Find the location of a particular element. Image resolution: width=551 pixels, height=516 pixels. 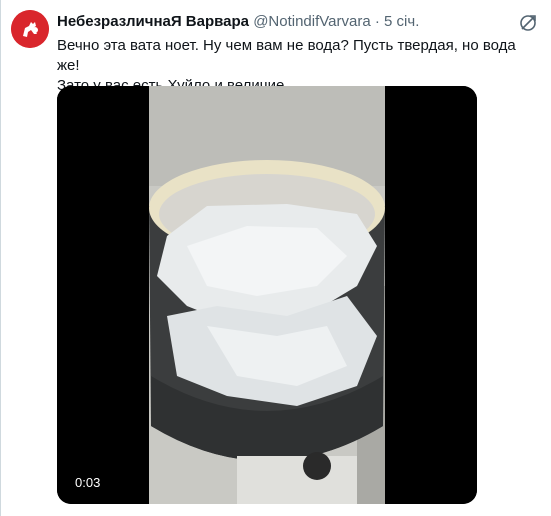

tweet-timestamp: 5 січ. is located at coordinates (401, 21).